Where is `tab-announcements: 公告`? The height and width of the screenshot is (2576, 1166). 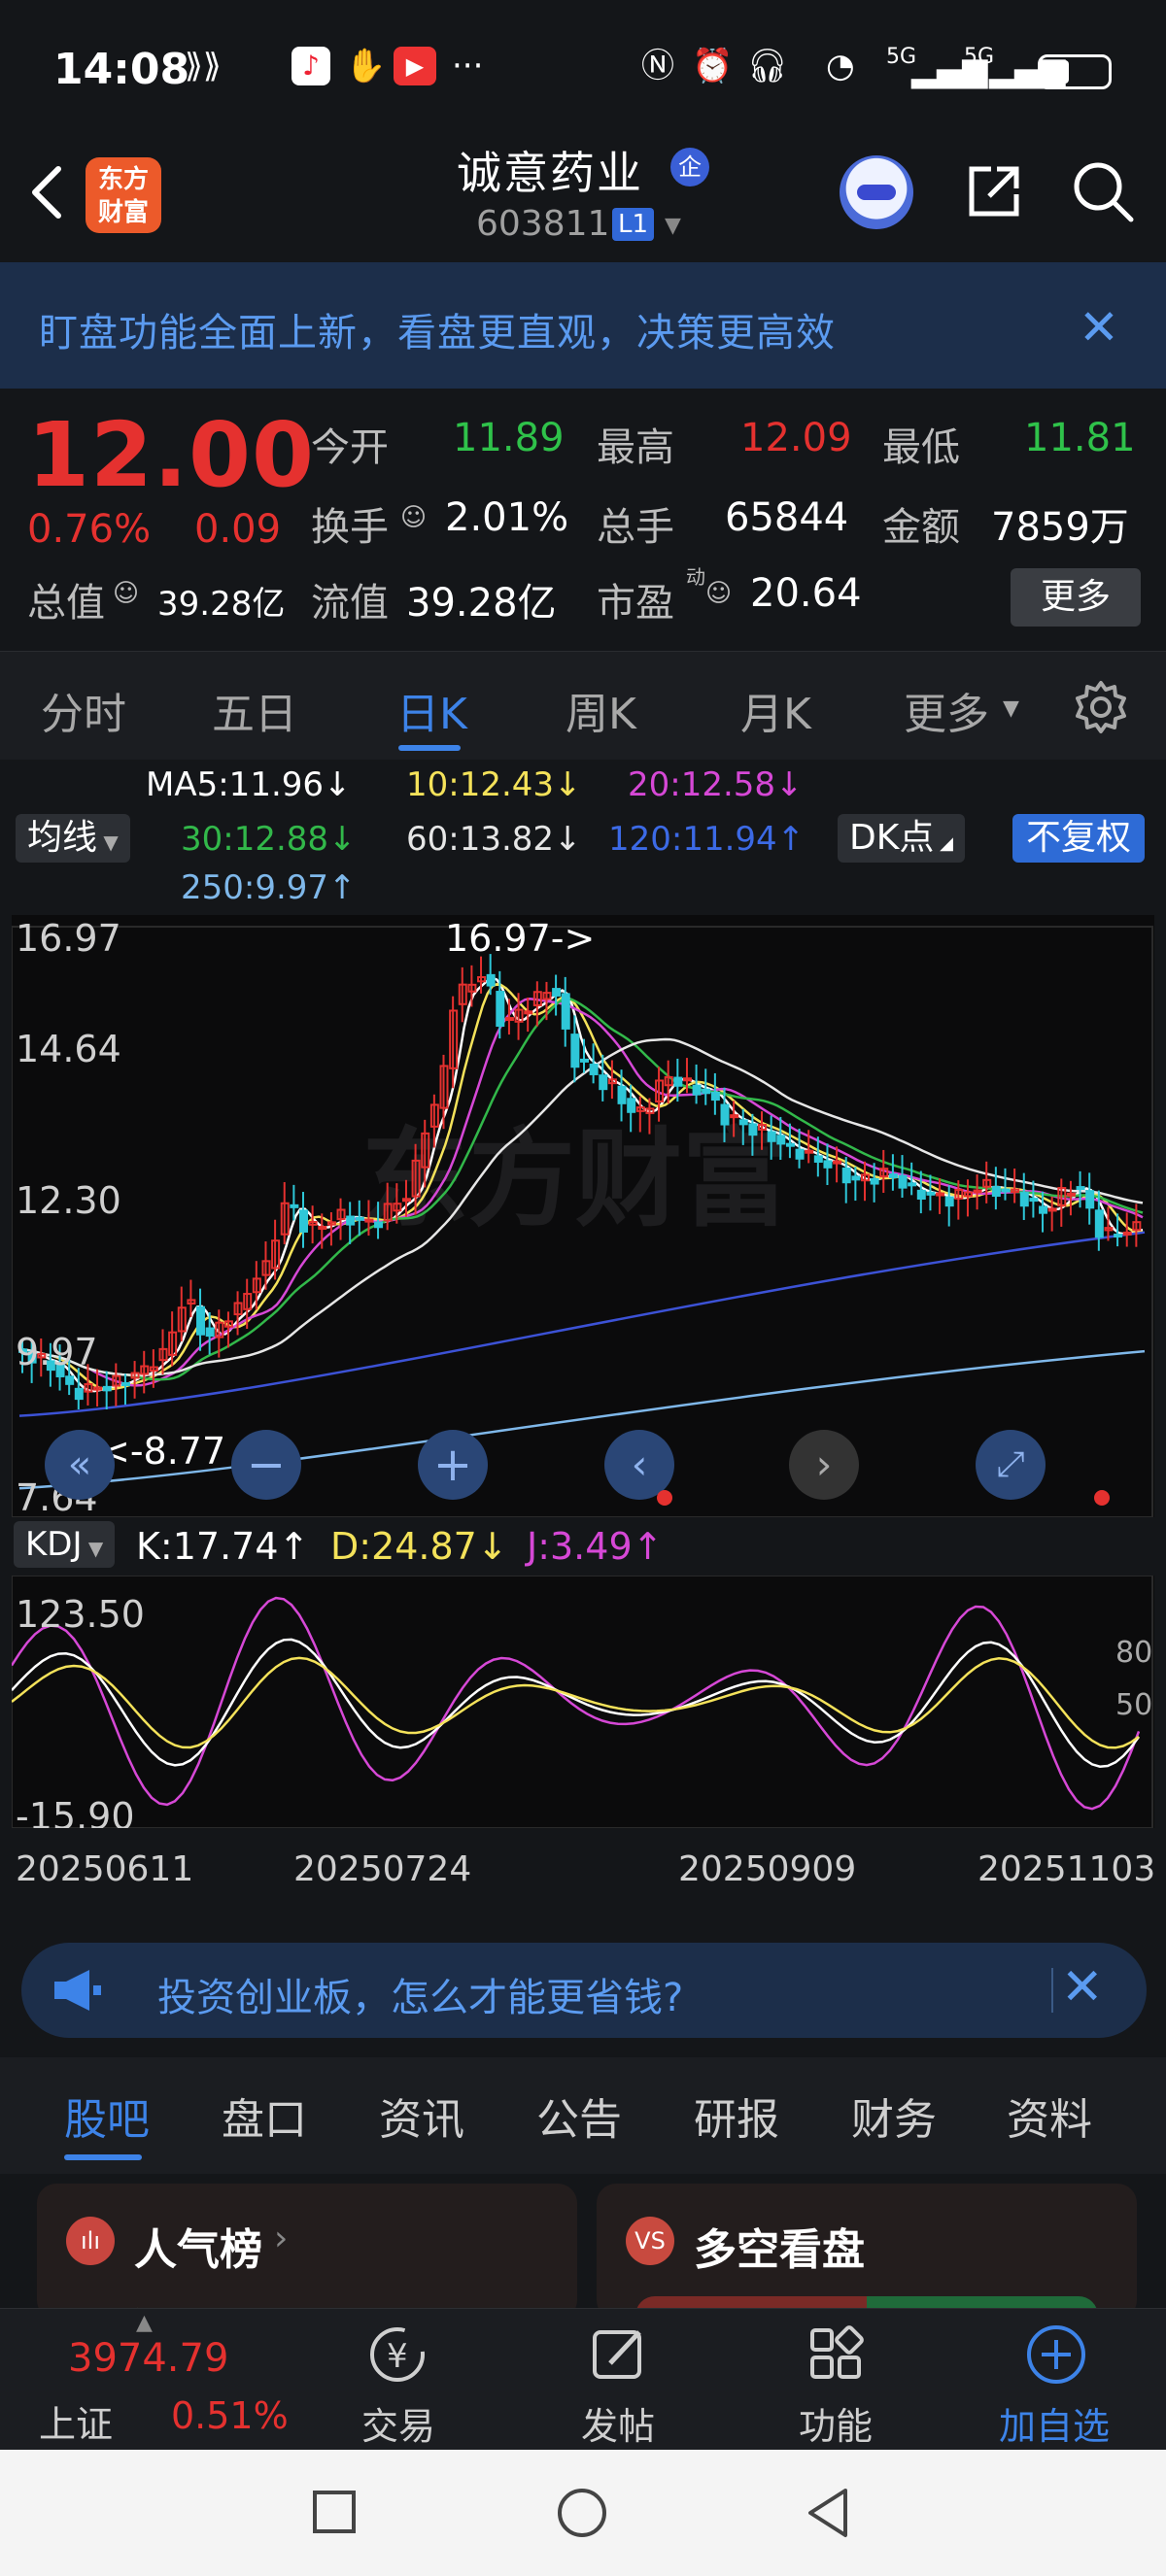 tab-announcements: 公告 is located at coordinates (579, 2116).